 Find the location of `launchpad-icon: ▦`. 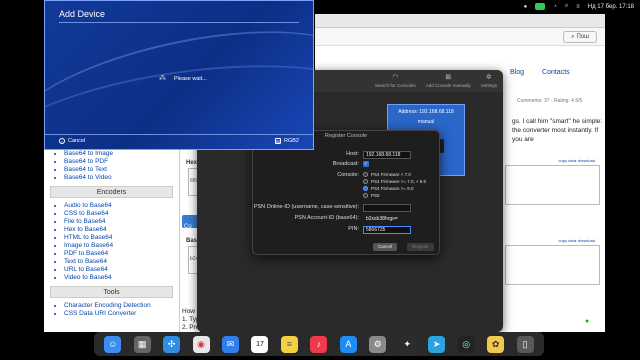

launchpad-icon: ▦ is located at coordinates (142, 344).